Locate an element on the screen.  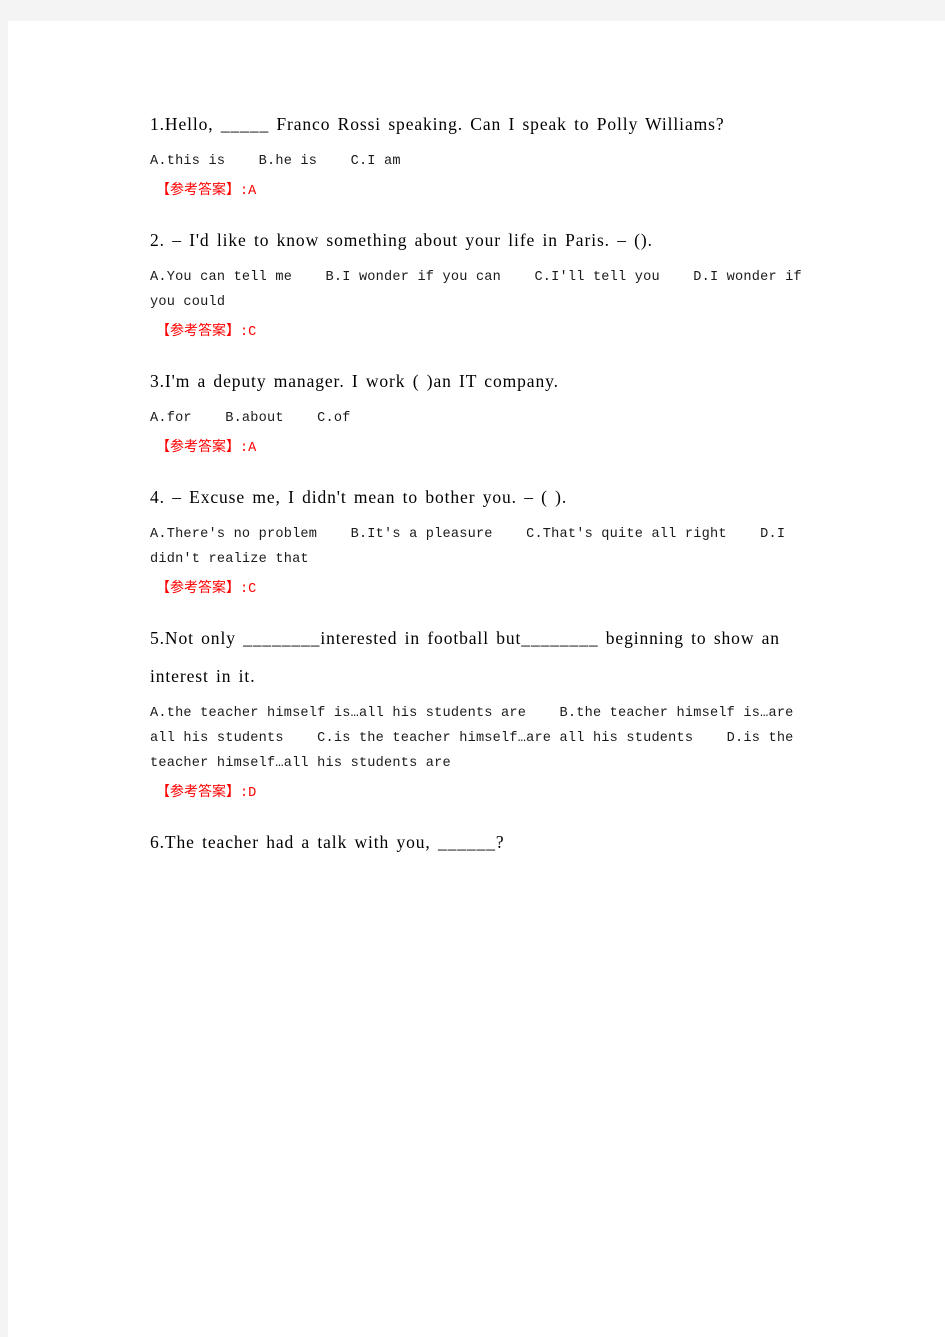
answer-label-4: 【参考答案】 is located at coordinates (198, 588).